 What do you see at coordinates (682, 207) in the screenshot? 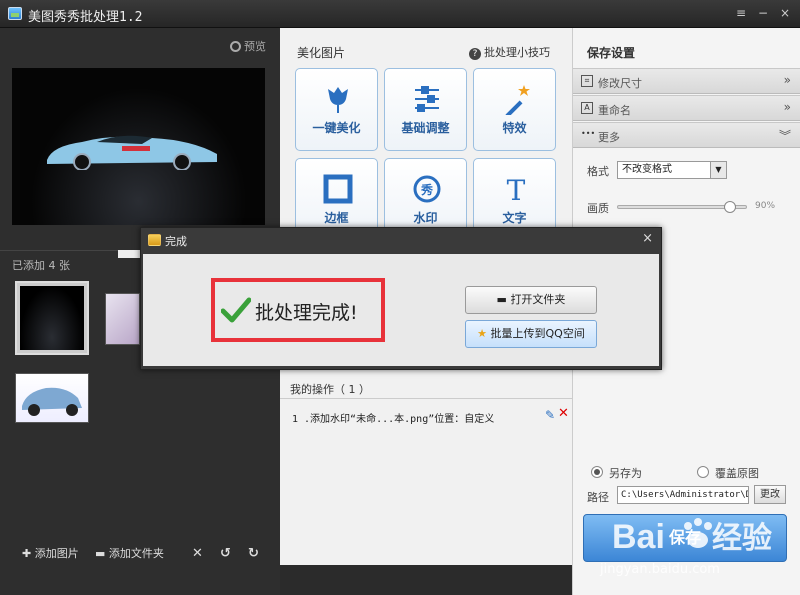
I see `quality-slider` at bounding box center [682, 207].